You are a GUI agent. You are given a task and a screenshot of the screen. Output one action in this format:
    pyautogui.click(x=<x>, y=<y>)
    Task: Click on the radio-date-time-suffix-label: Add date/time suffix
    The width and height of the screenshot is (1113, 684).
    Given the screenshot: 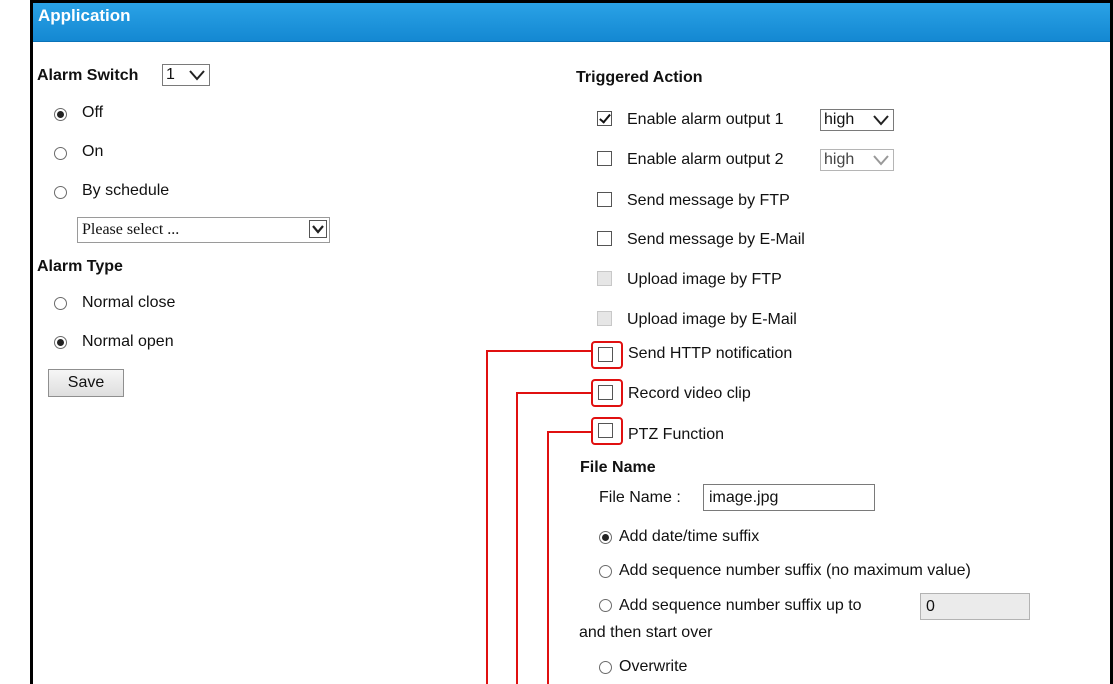 What is the action you would take?
    pyautogui.click(x=689, y=536)
    